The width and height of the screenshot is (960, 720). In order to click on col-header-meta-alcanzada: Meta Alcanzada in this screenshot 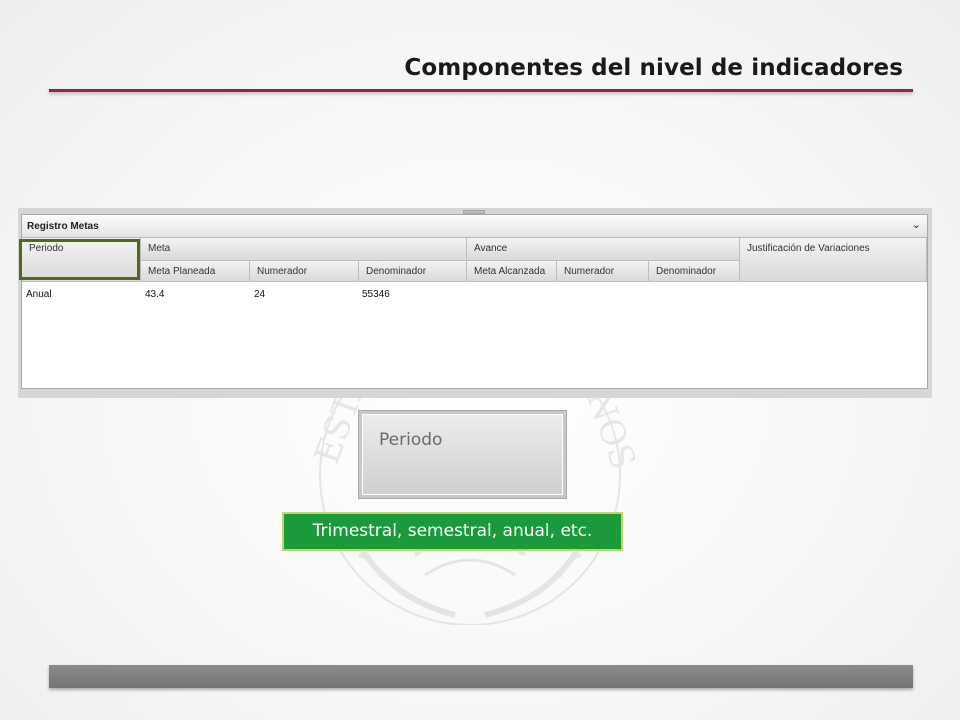, I will do `click(512, 271)`.